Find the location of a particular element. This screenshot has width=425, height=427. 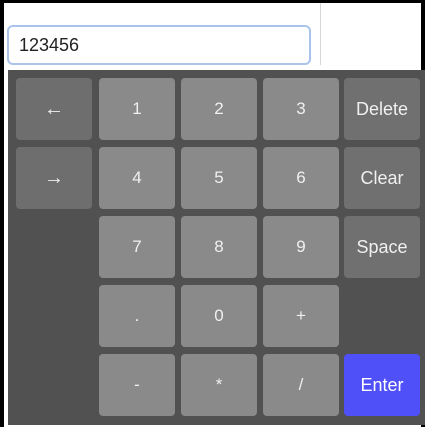

minus-key: - is located at coordinates (137, 385).